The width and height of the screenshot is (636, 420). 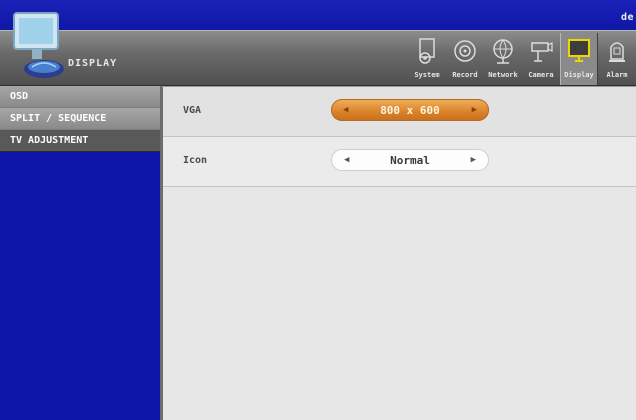 What do you see at coordinates (19, 96) in the screenshot?
I see `sidebar-item-label: OSD` at bounding box center [19, 96].